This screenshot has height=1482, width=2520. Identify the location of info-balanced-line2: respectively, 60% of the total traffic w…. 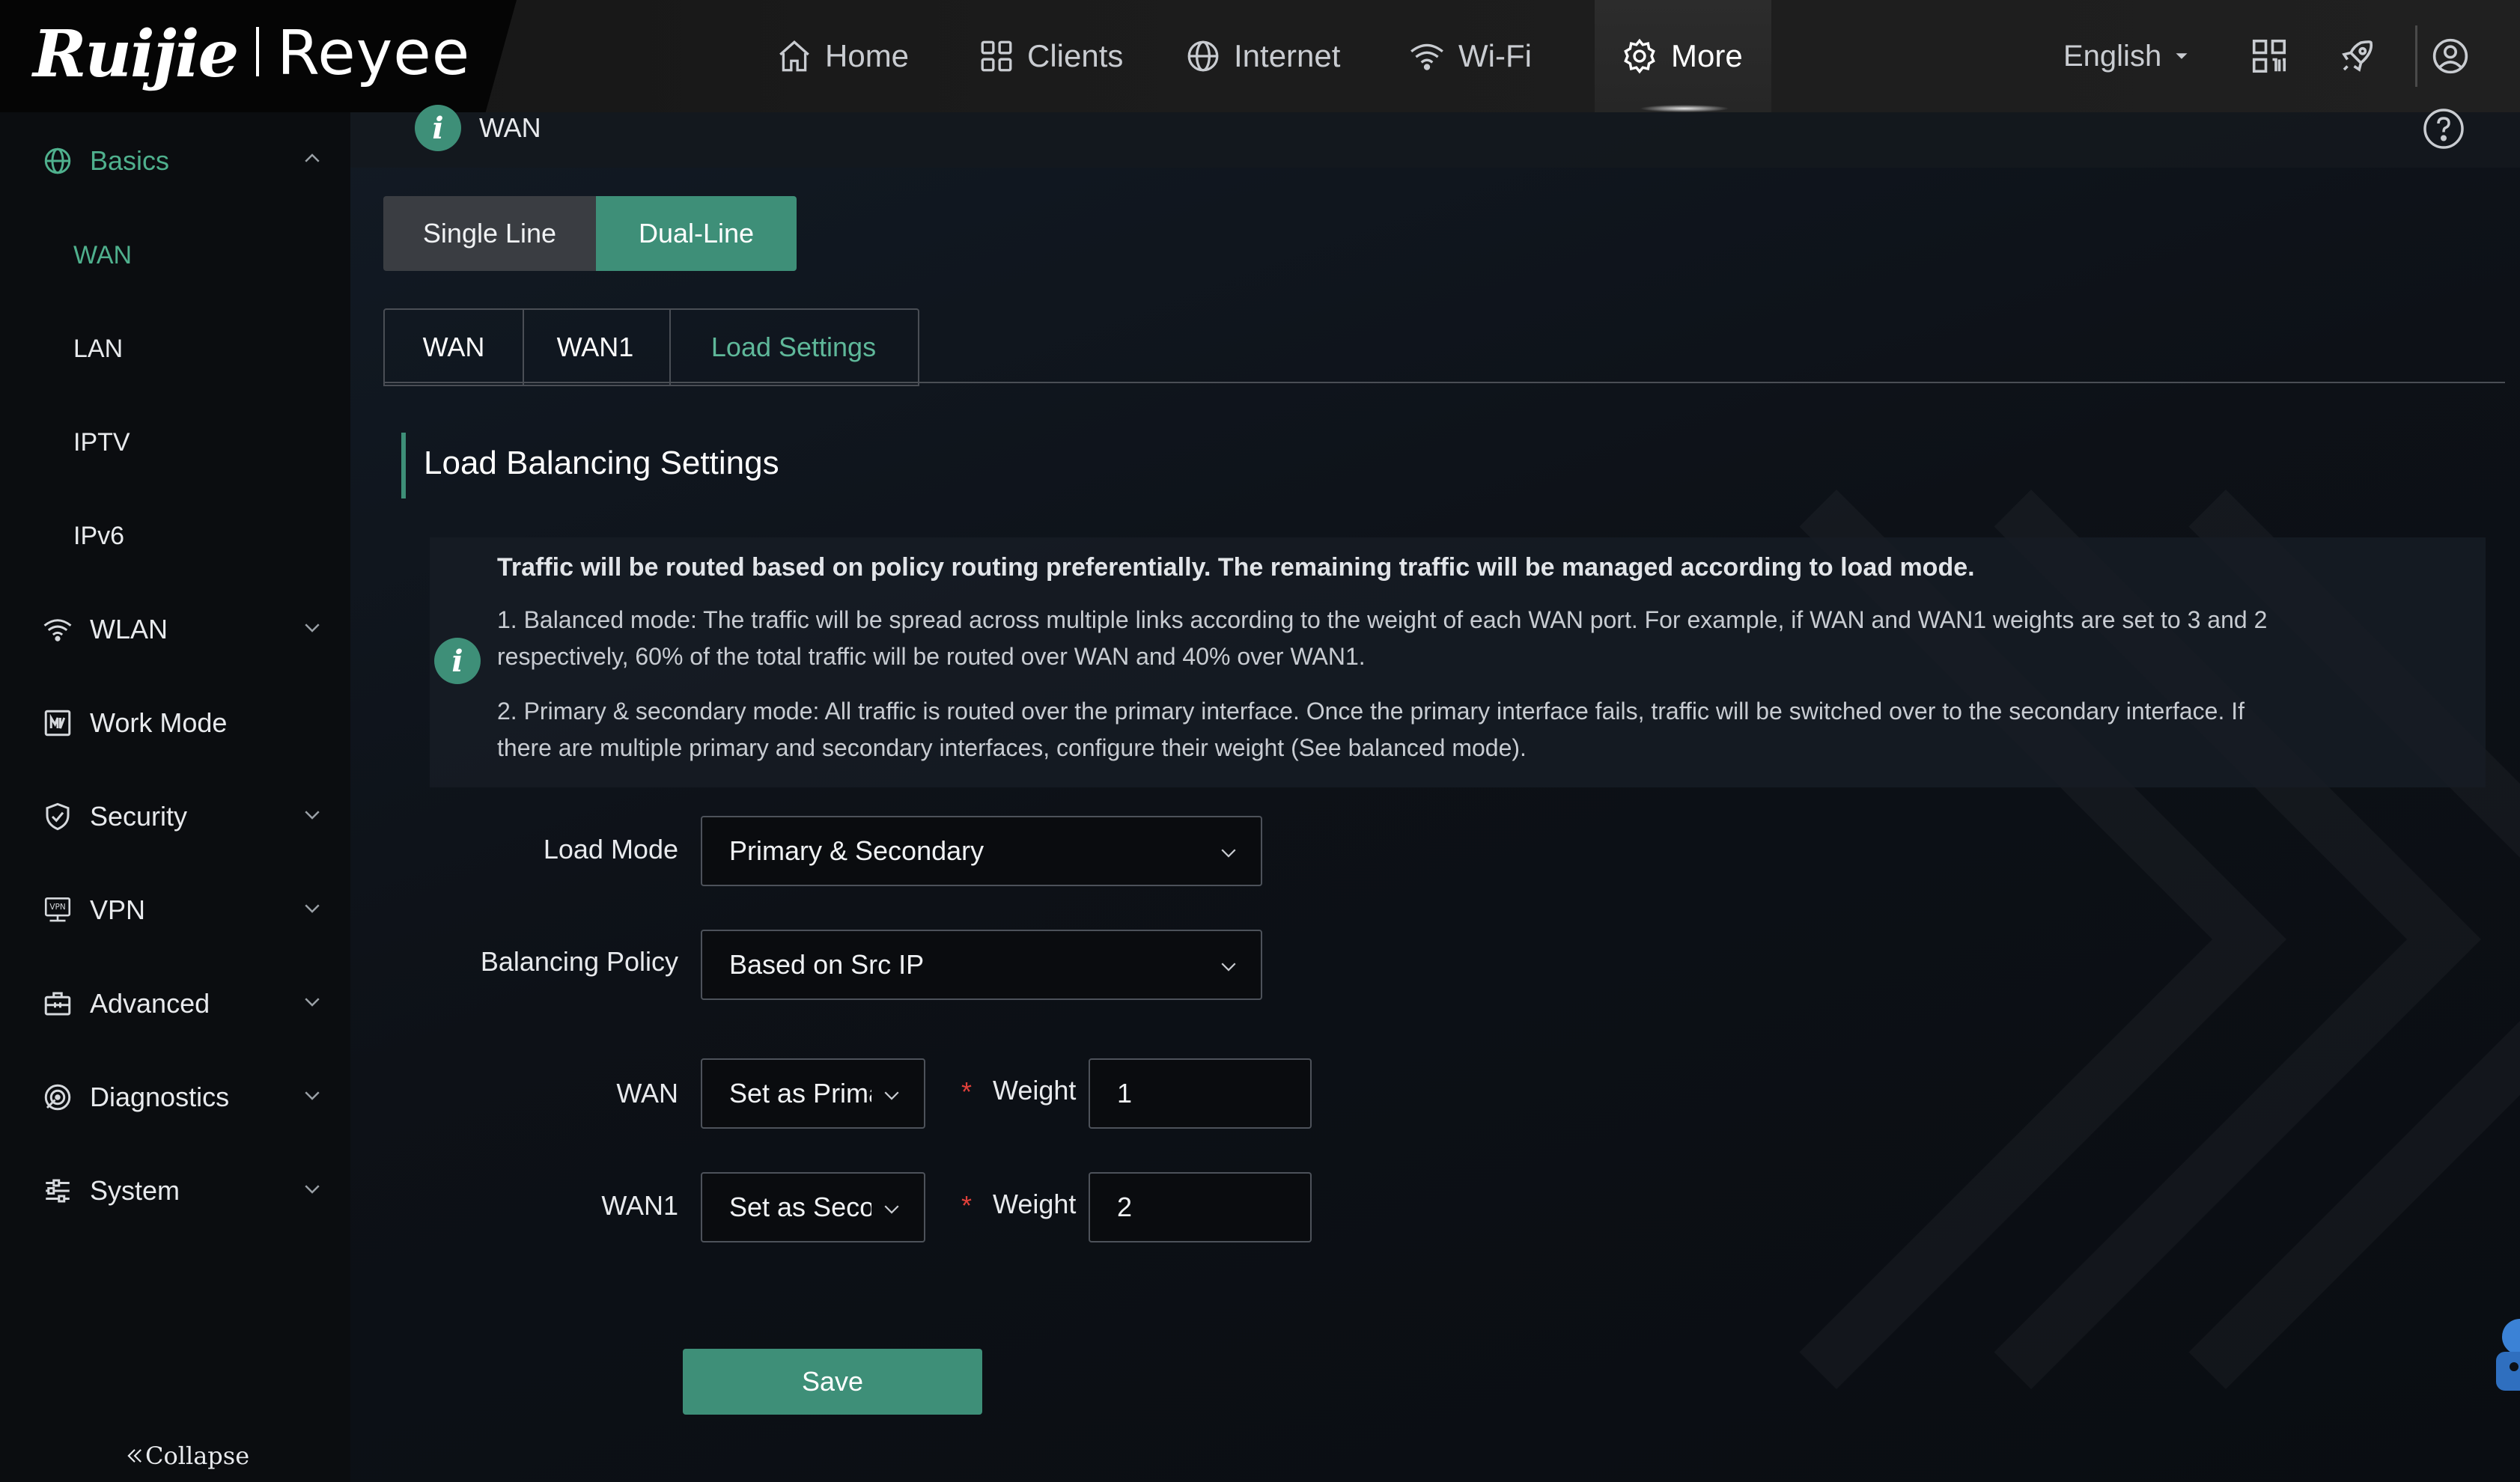
(931, 656).